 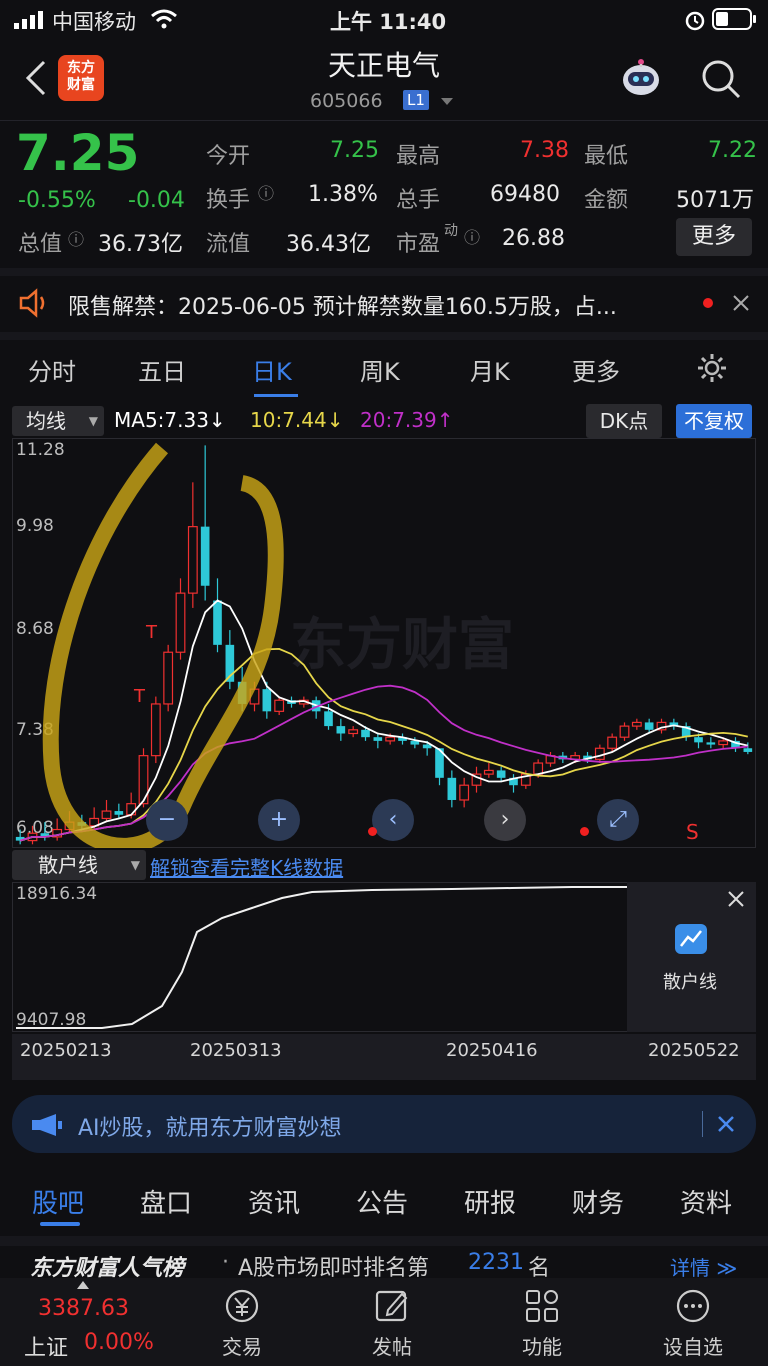 I want to click on scroll-right-button: ›, so click(x=505, y=820).